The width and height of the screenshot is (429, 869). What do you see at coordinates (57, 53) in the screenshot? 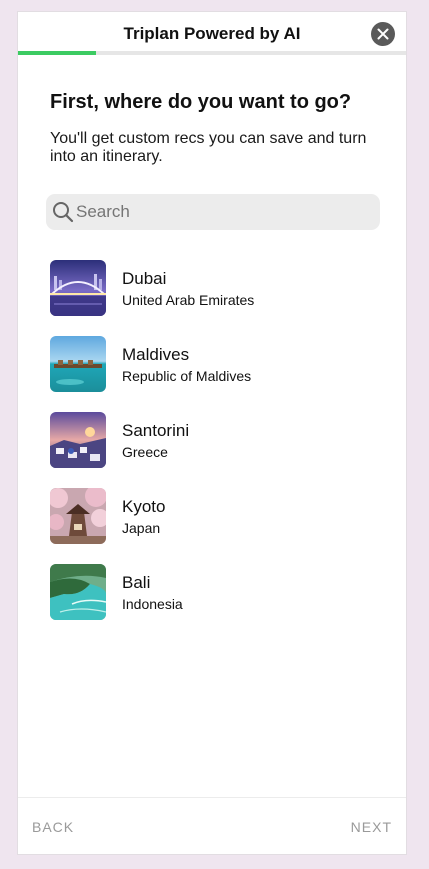
I see `progress-bar-fill` at bounding box center [57, 53].